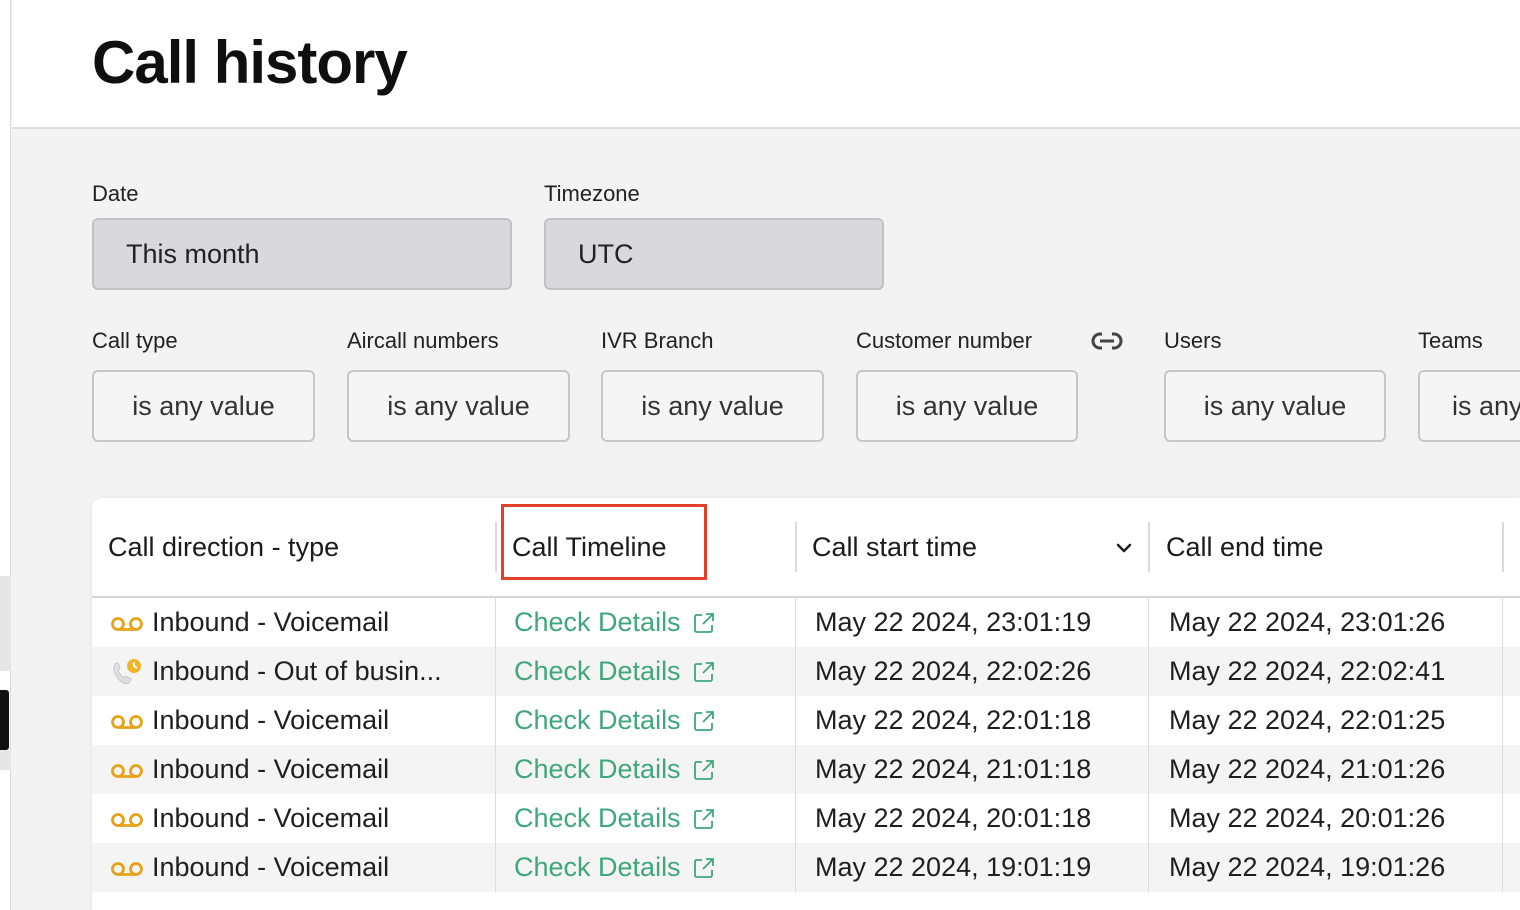  I want to click on call-start-time-cell: May 22 2024, 20:01:18, so click(953, 818).